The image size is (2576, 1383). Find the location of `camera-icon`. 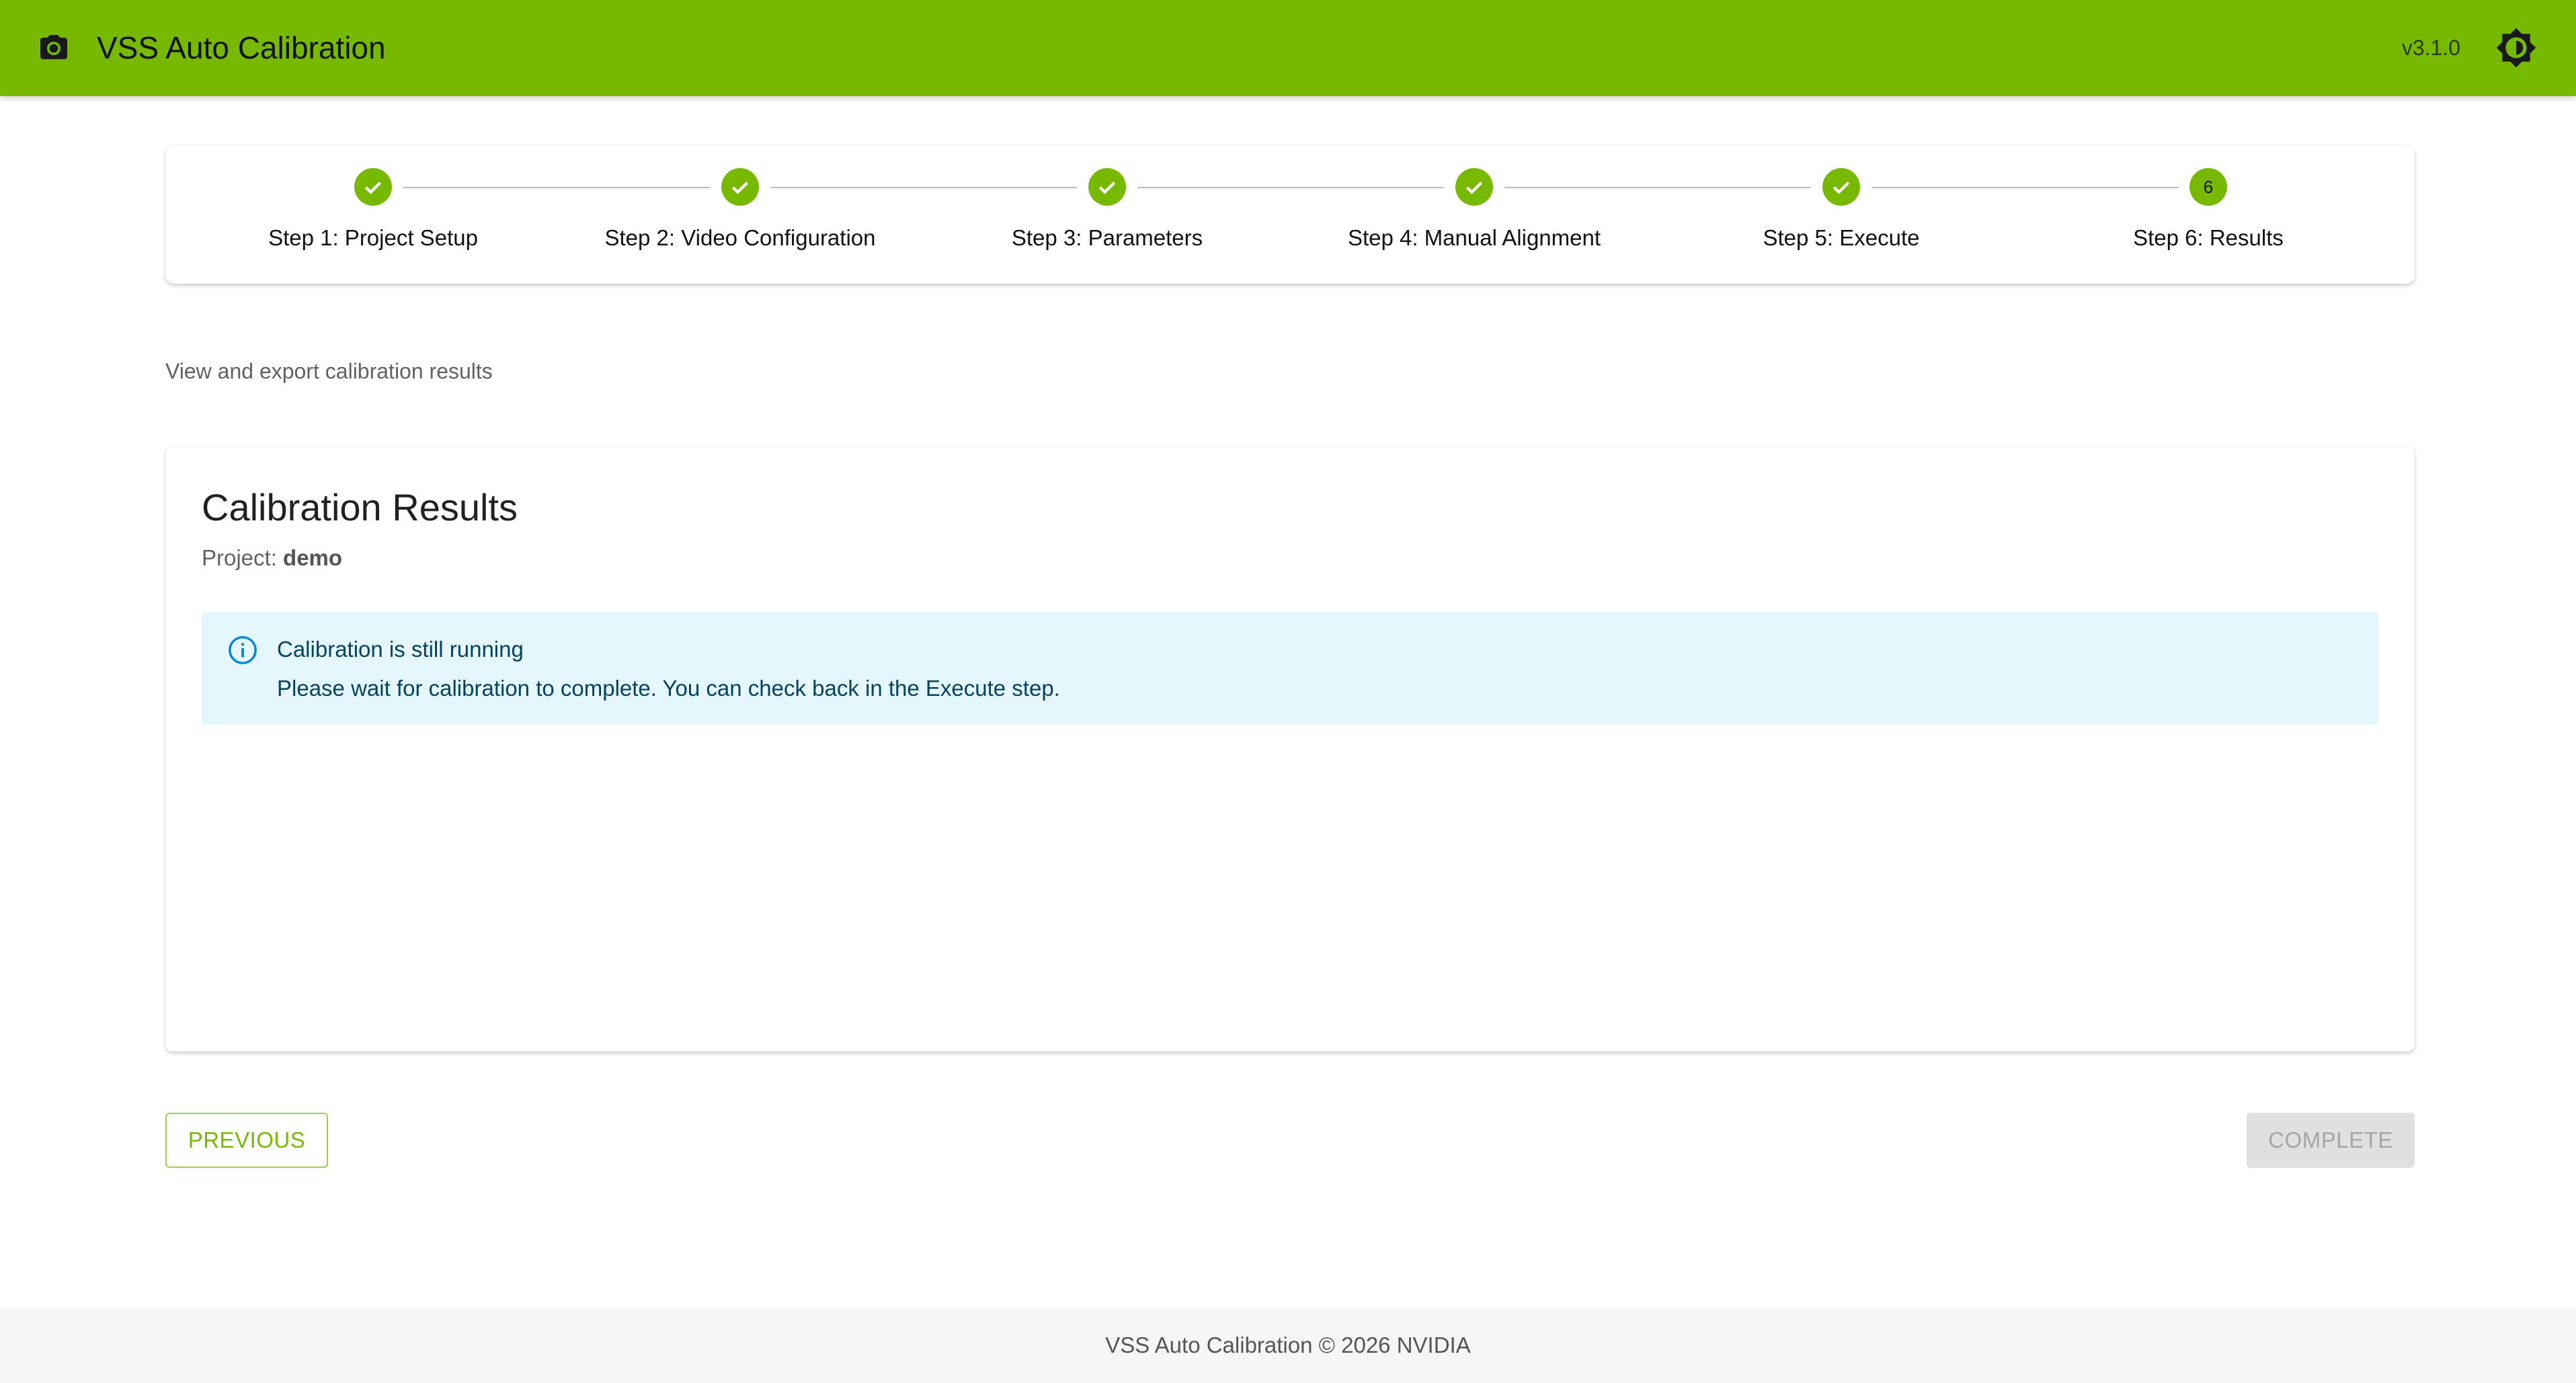

camera-icon is located at coordinates (53, 47).